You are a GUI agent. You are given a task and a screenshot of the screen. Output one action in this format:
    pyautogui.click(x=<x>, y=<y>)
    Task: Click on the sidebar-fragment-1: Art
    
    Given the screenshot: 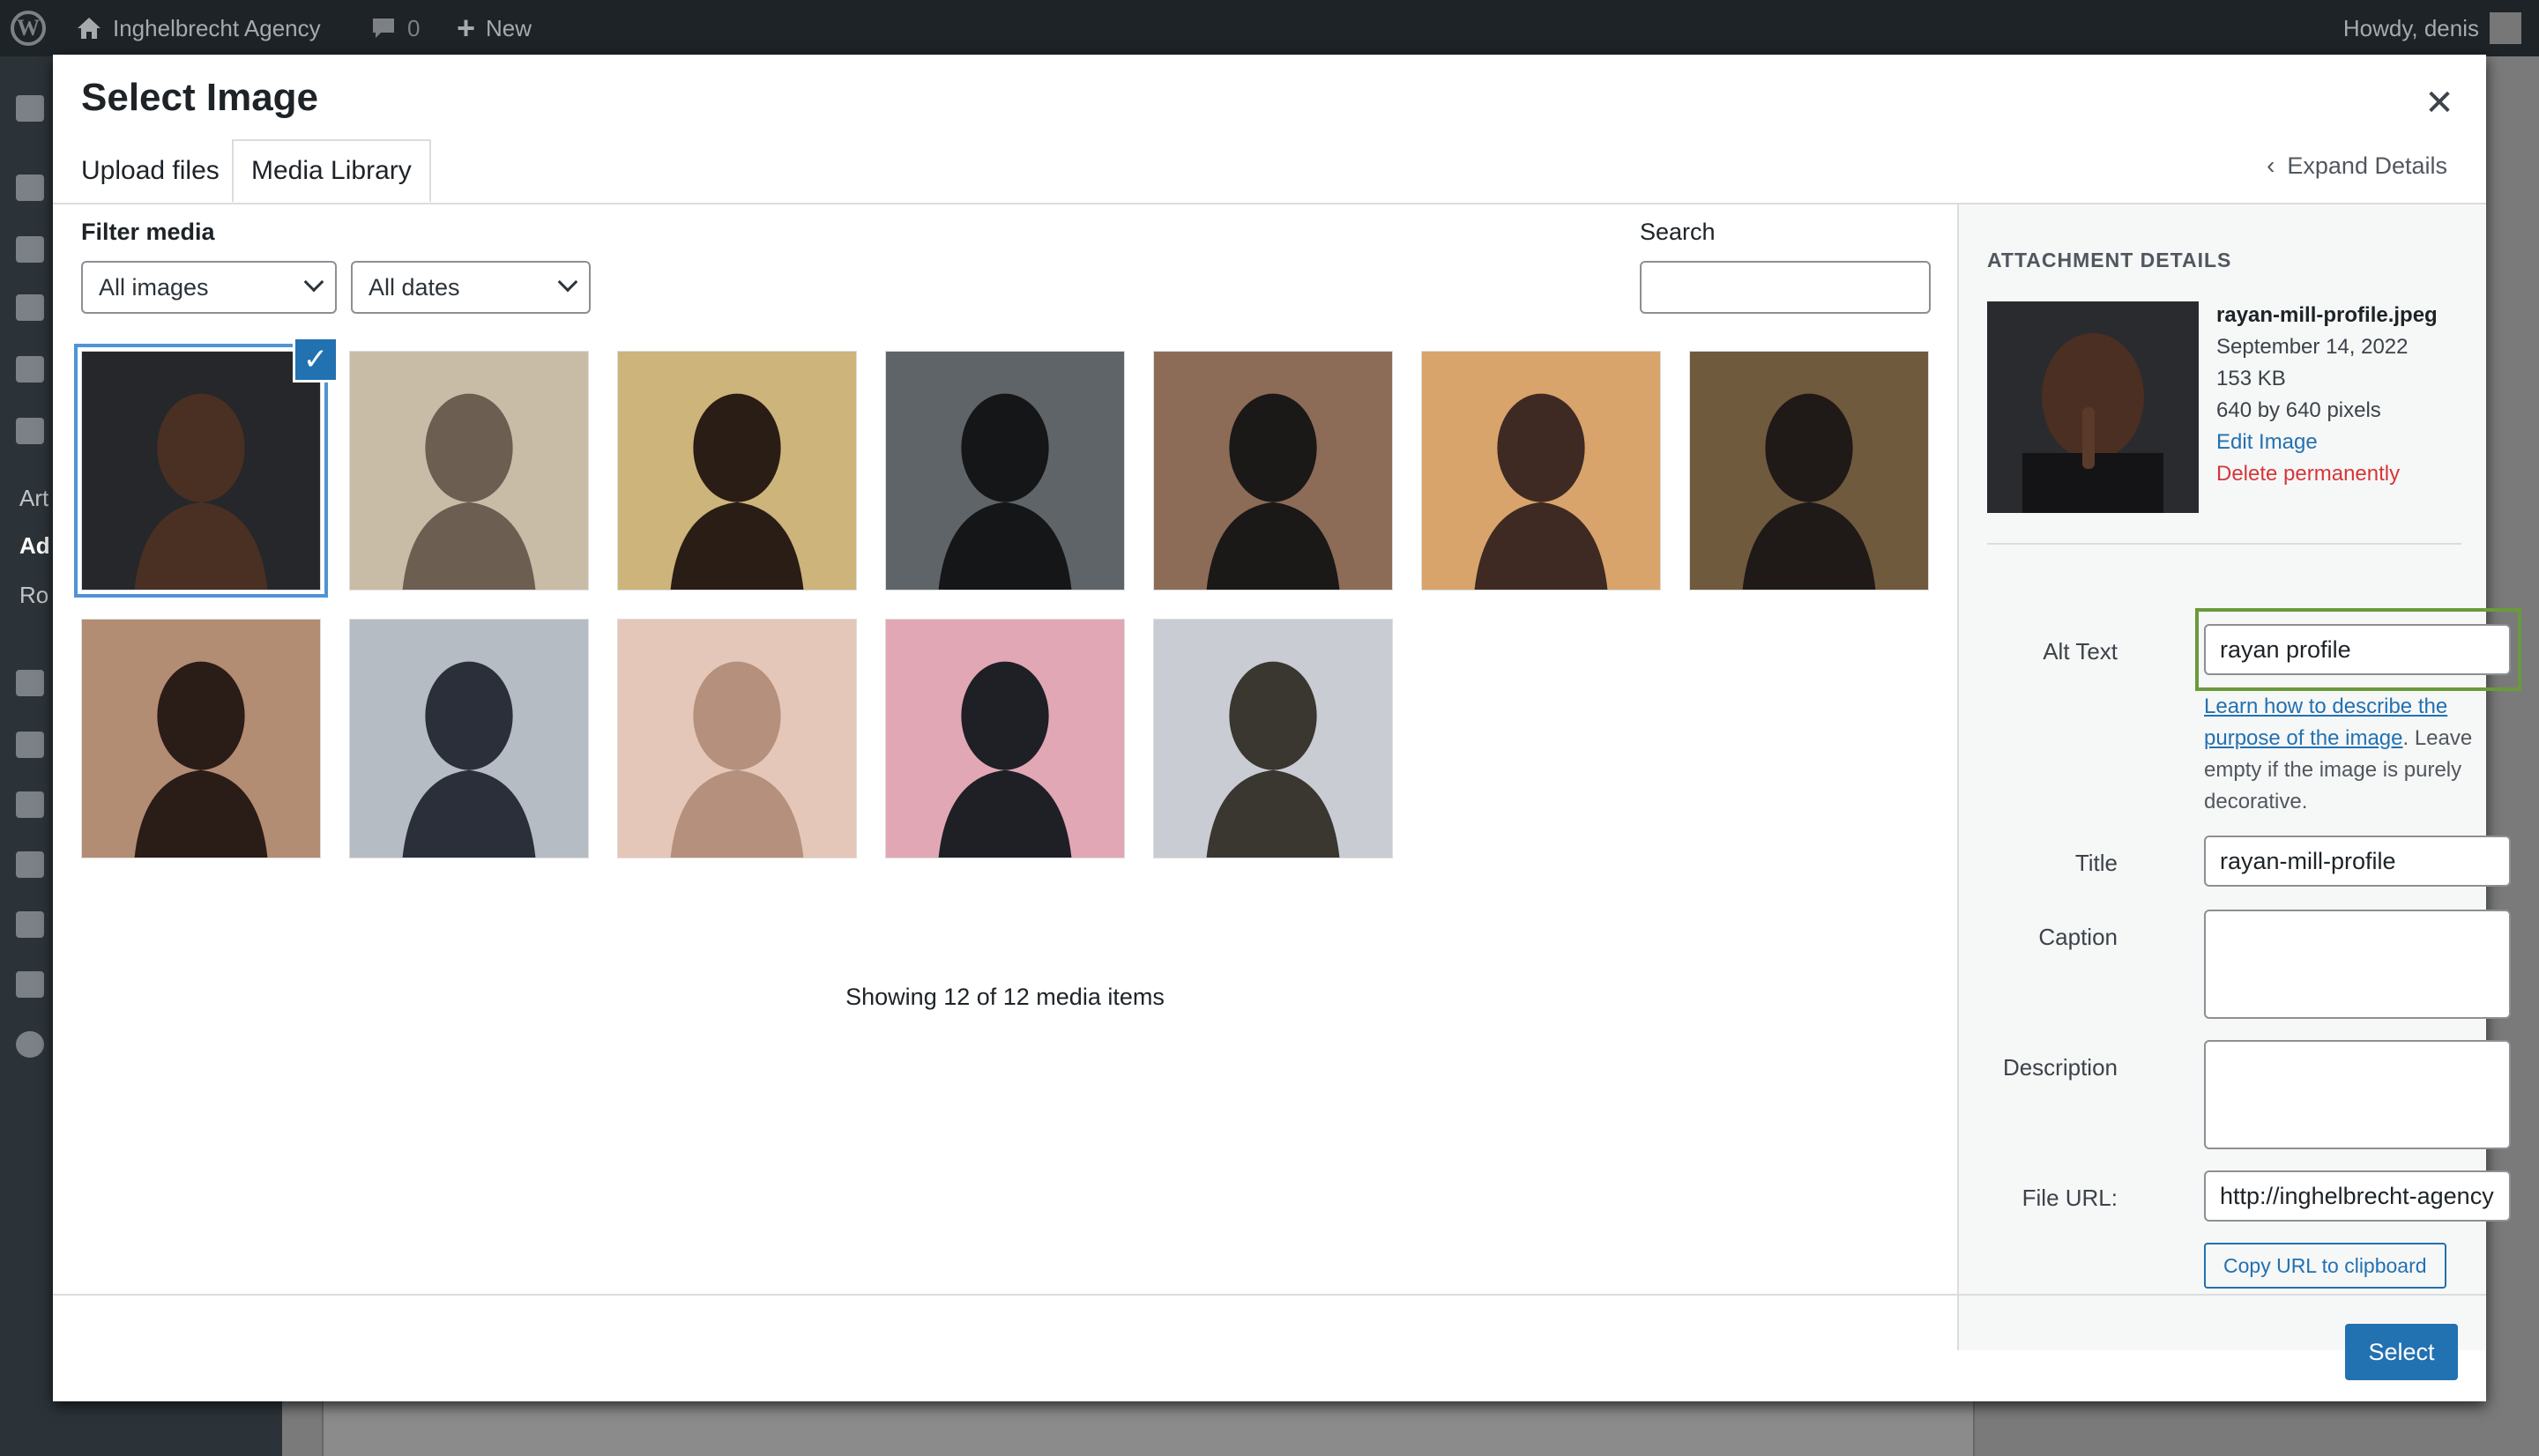 What is the action you would take?
    pyautogui.click(x=33, y=498)
    